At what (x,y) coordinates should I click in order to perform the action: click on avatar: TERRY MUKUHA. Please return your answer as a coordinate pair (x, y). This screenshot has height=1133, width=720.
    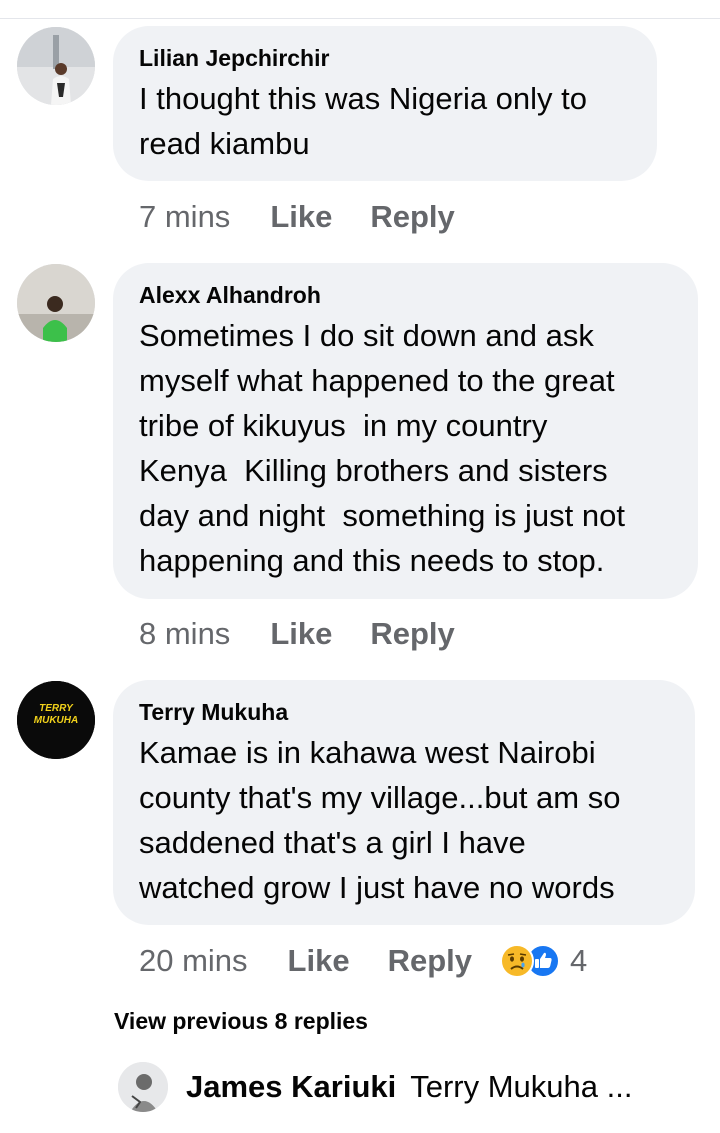
    Looking at the image, I should click on (56, 720).